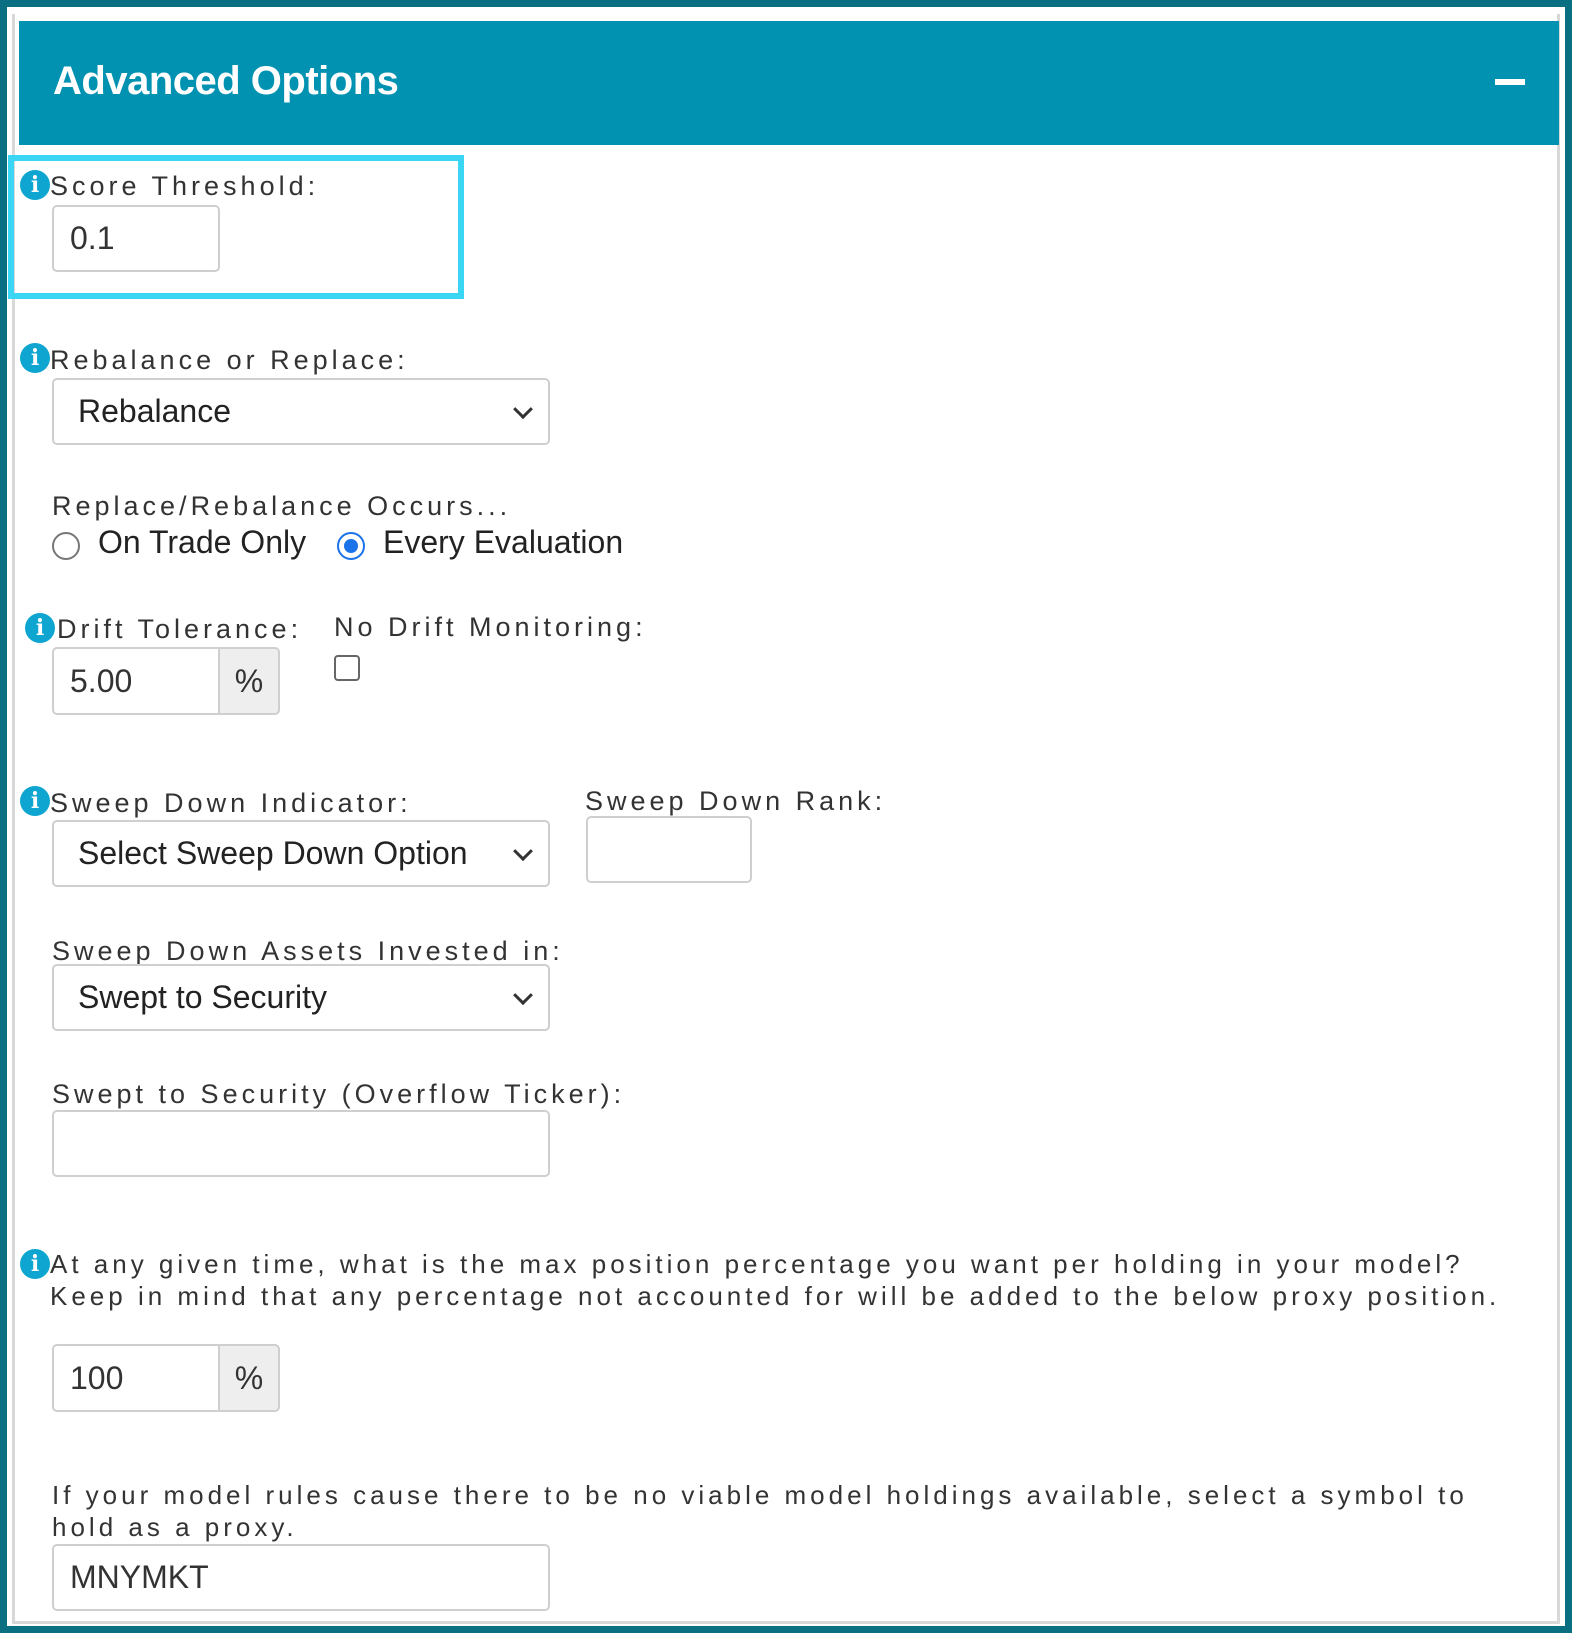  Describe the element at coordinates (66, 546) in the screenshot. I see `radio-on-trade-only` at that location.